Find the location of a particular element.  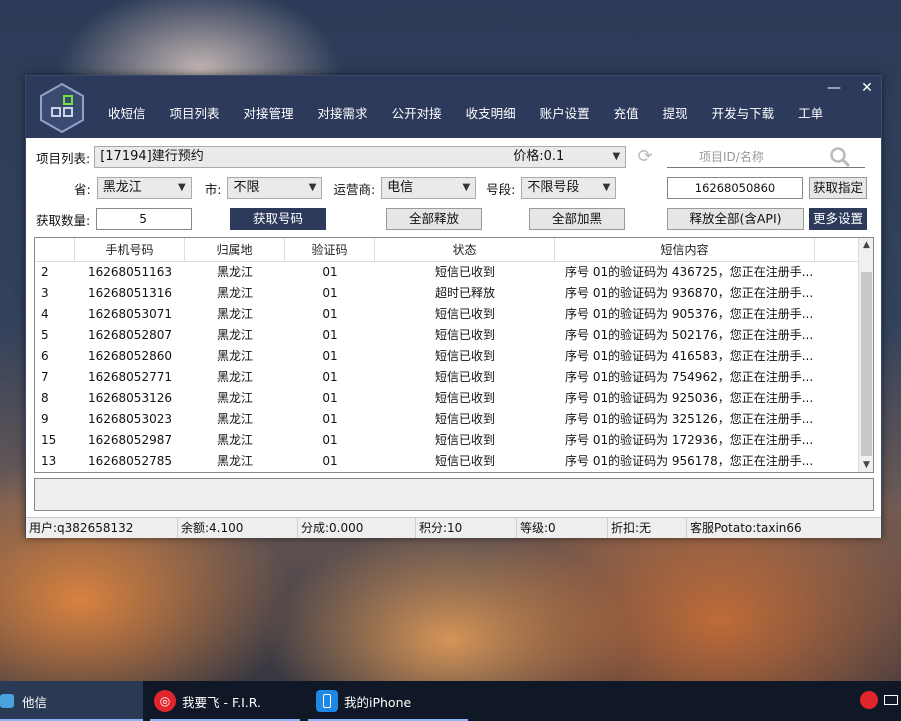

cell-index: 3 is located at coordinates (45, 293).